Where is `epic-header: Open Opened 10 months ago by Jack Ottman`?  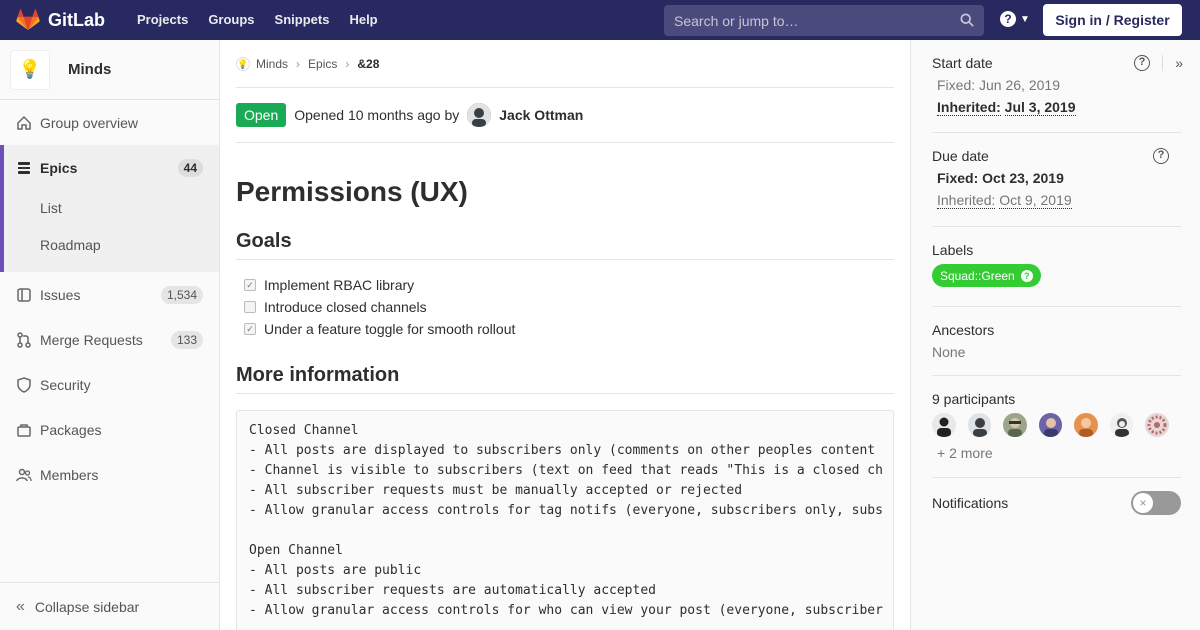 epic-header: Open Opened 10 months ago by Jack Ottman is located at coordinates (565, 115).